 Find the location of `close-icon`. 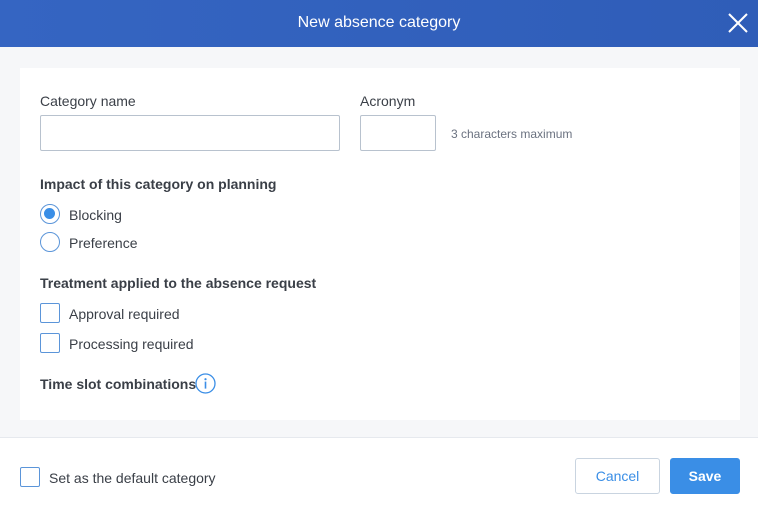

close-icon is located at coordinates (738, 23).